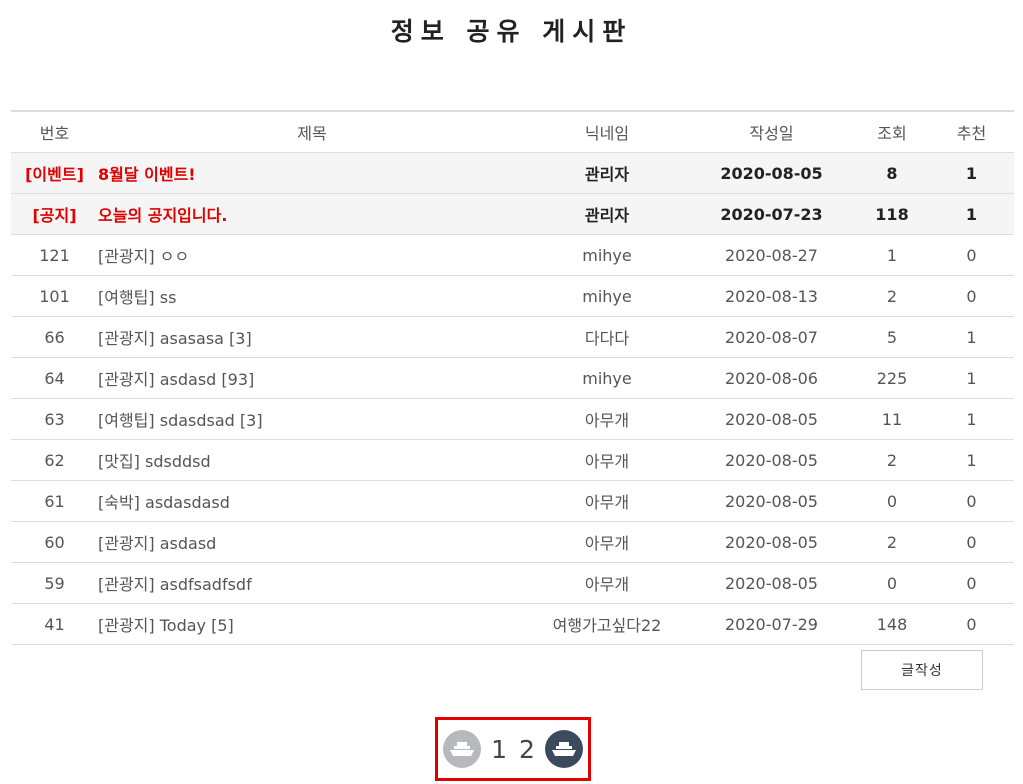 This screenshot has width=1023, height=784. Describe the element at coordinates (892, 378) in the screenshot. I see `row-views: 225` at that location.